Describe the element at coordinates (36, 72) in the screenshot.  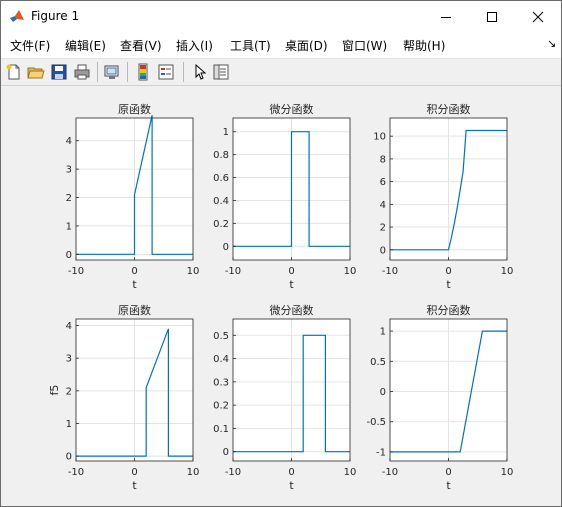
I see `open-file-icon` at that location.